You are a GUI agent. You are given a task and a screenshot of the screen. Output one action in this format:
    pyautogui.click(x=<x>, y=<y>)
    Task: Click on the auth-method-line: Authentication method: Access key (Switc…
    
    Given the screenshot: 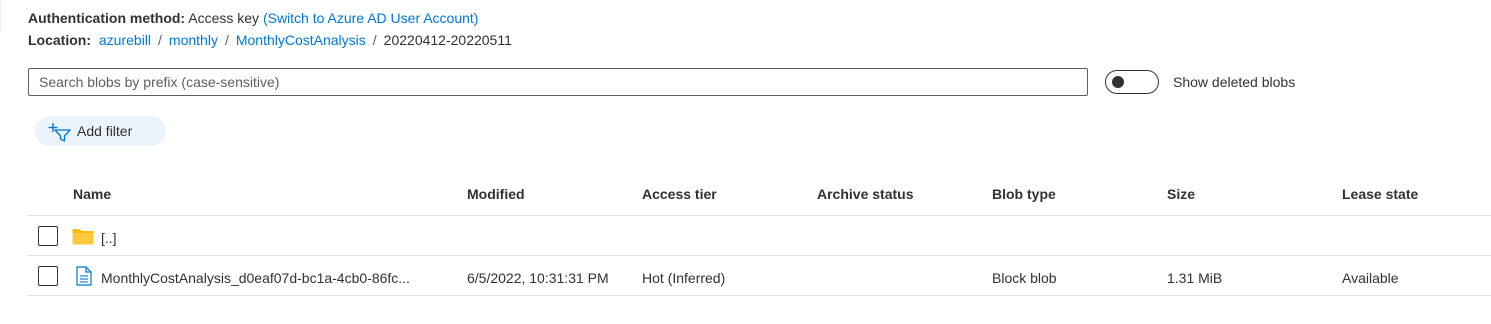 What is the action you would take?
    pyautogui.click(x=253, y=18)
    